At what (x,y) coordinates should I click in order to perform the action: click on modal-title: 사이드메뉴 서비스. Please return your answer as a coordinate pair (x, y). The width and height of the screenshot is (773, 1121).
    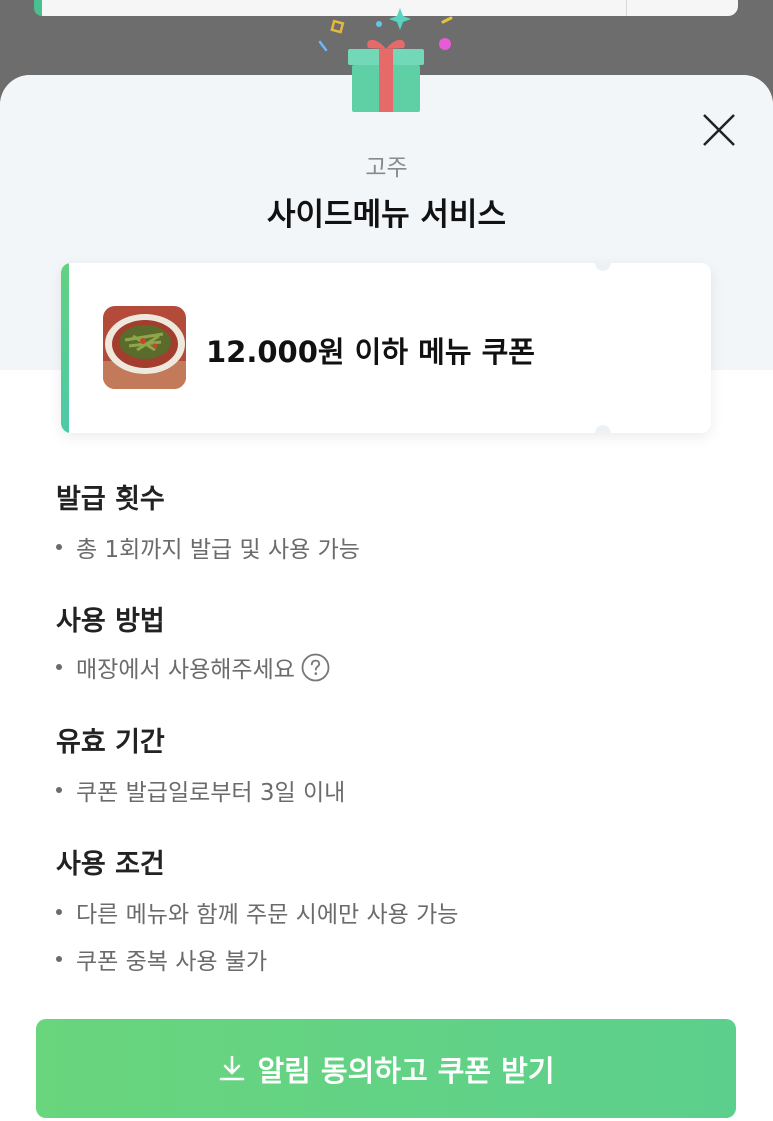
    Looking at the image, I should click on (386, 215).